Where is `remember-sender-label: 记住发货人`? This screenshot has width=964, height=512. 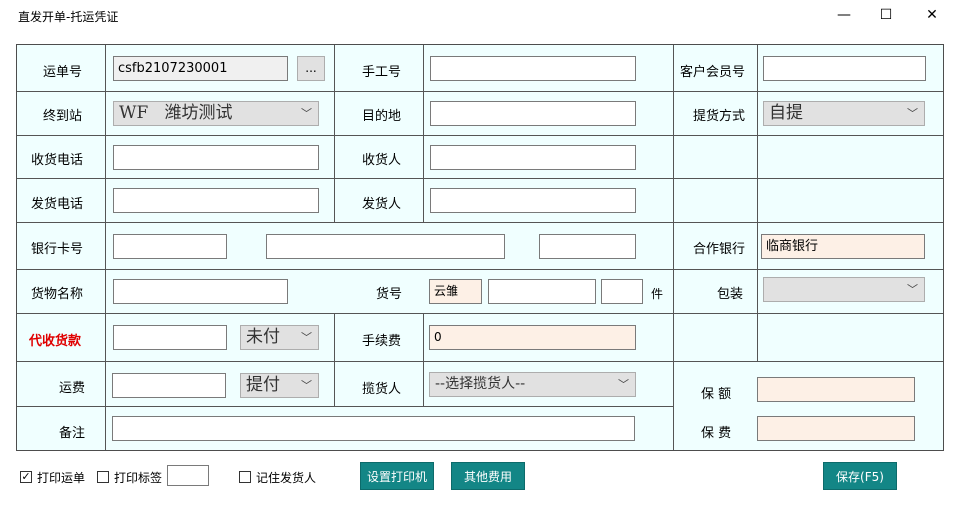
remember-sender-label: 记住发货人 is located at coordinates (286, 478).